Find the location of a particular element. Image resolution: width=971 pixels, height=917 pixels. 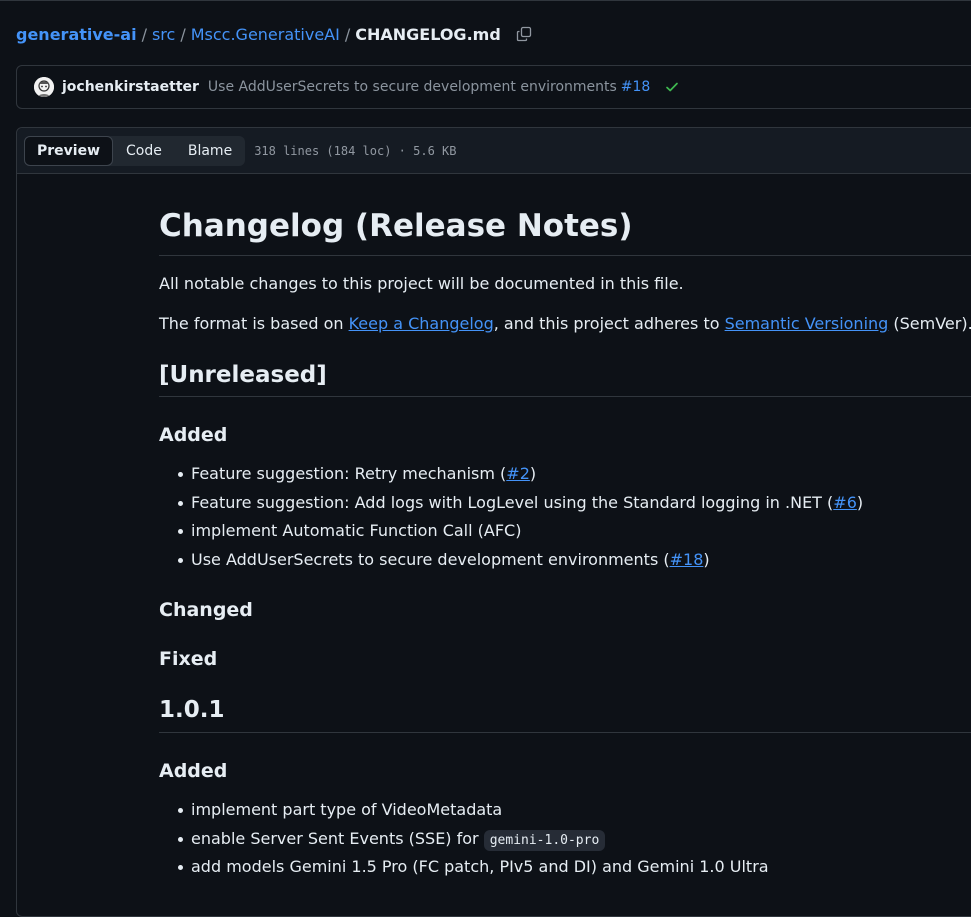

unreleased-heading: [Unreleased] is located at coordinates (243, 375).